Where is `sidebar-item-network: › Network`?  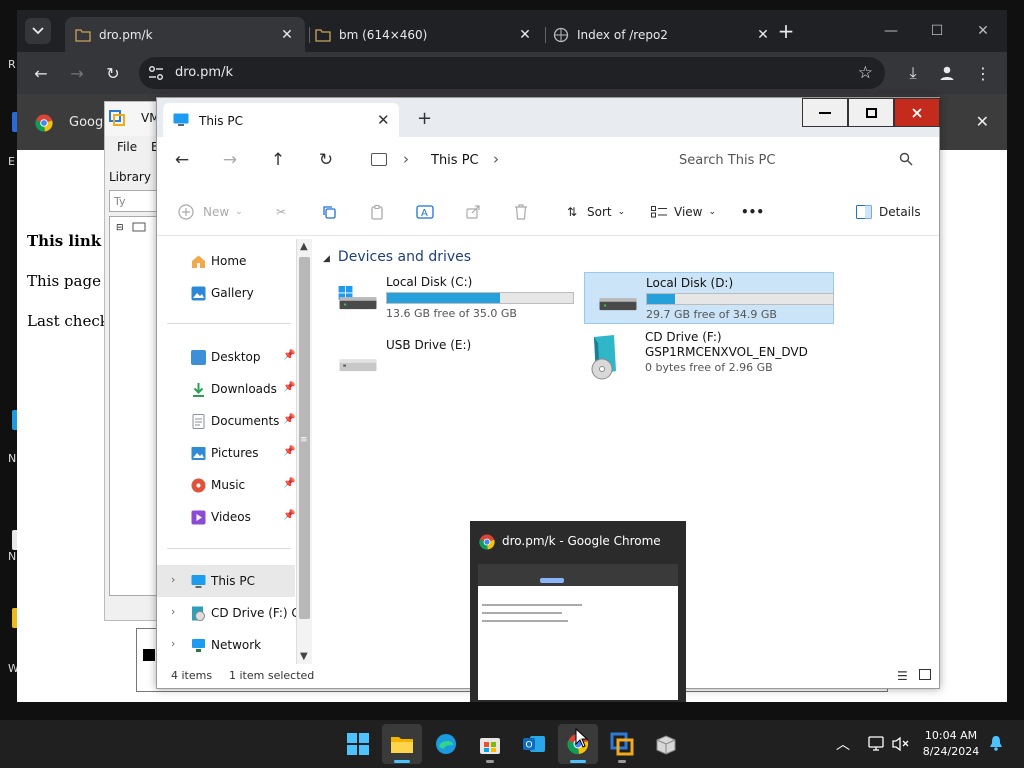
sidebar-item-network: › Network is located at coordinates (226, 645).